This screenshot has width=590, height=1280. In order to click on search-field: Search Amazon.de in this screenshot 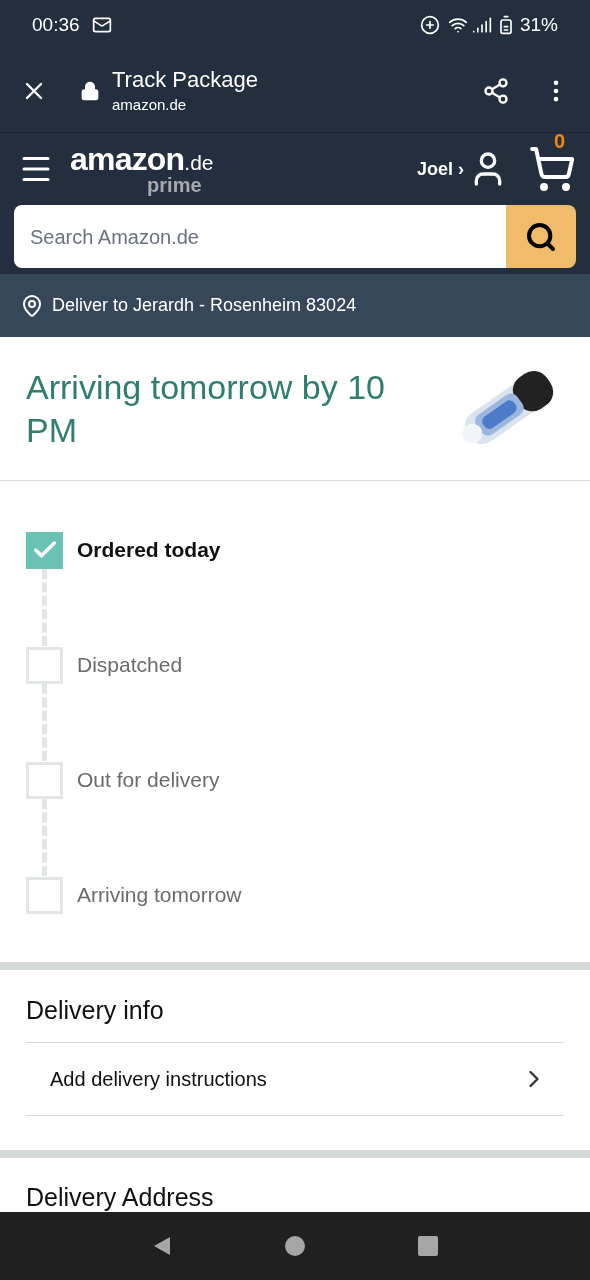, I will do `click(260, 236)`.